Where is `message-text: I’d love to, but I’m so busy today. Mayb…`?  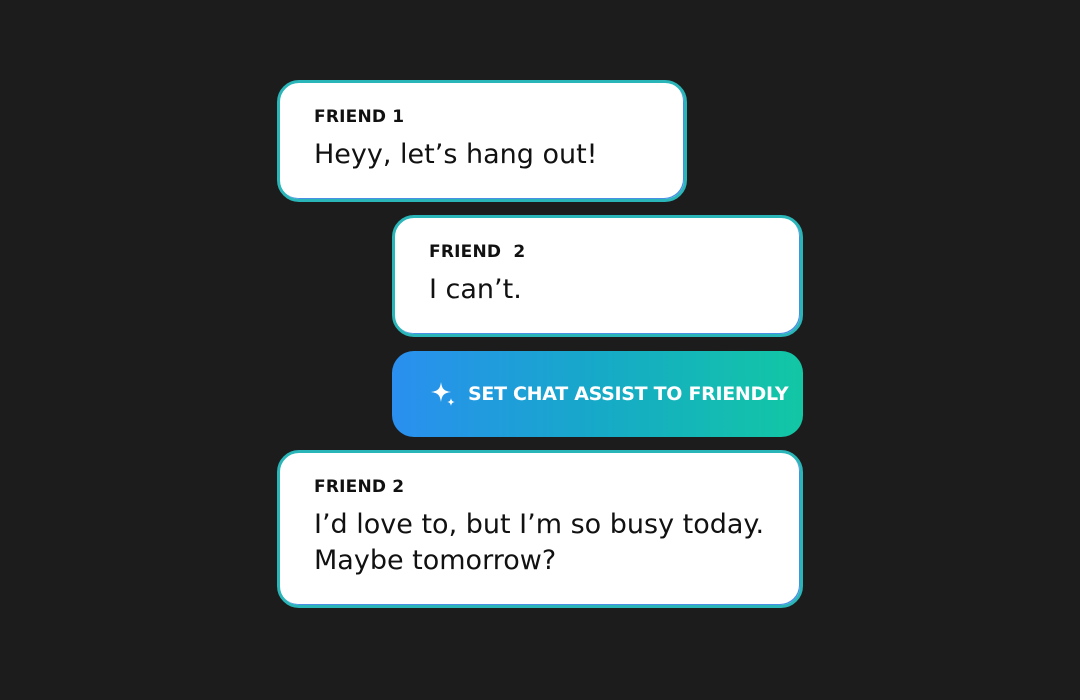 message-text: I’d love to, but I’m so busy today. Mayb… is located at coordinates (539, 542).